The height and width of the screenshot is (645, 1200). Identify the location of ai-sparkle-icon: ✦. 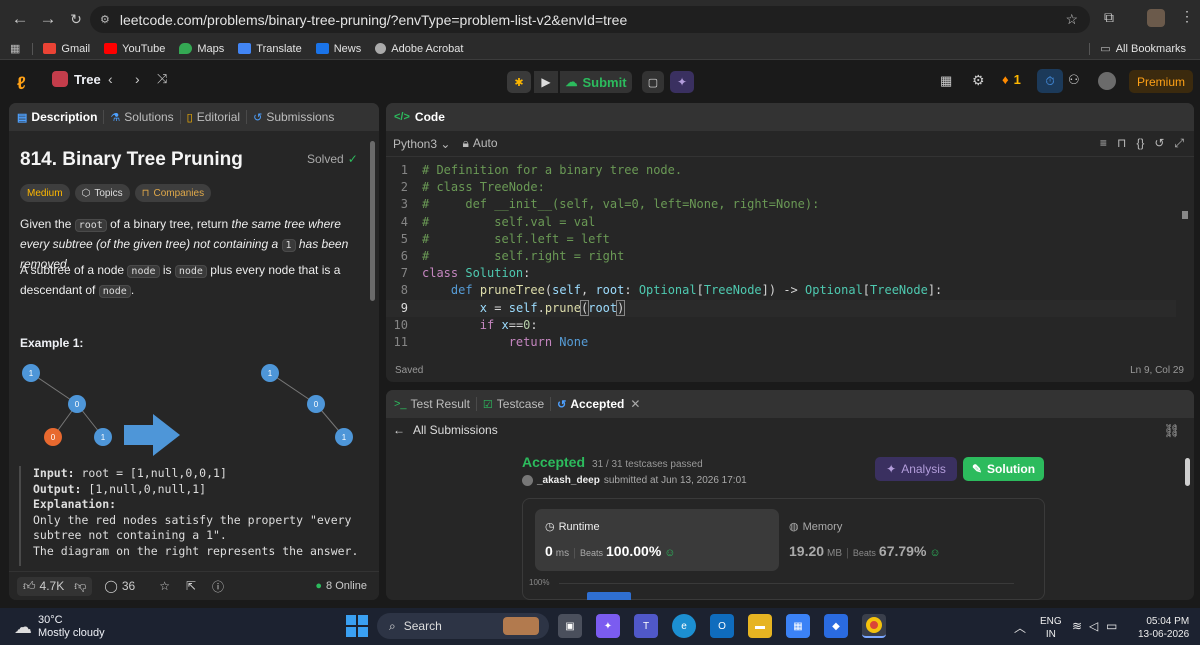
(682, 82).